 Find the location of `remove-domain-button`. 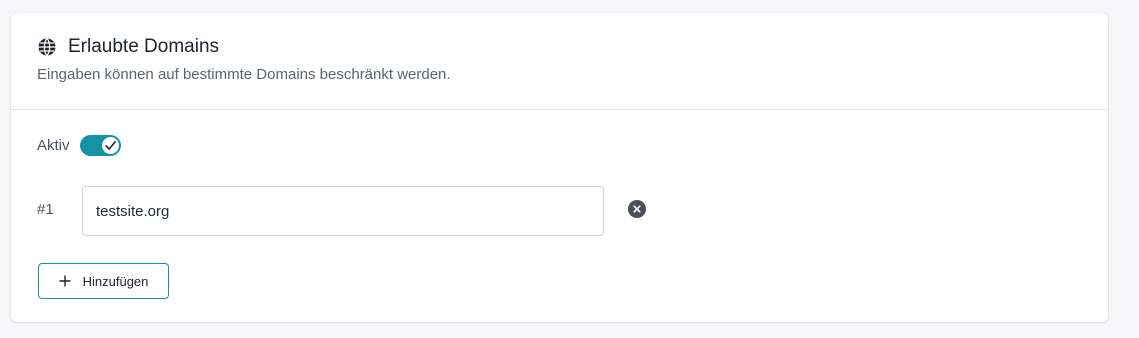

remove-domain-button is located at coordinates (637, 209).